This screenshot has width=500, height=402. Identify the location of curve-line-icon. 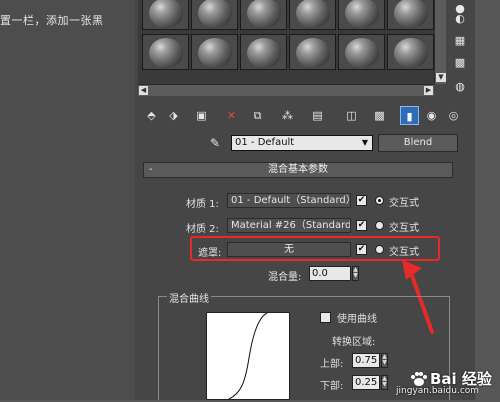
(248, 356).